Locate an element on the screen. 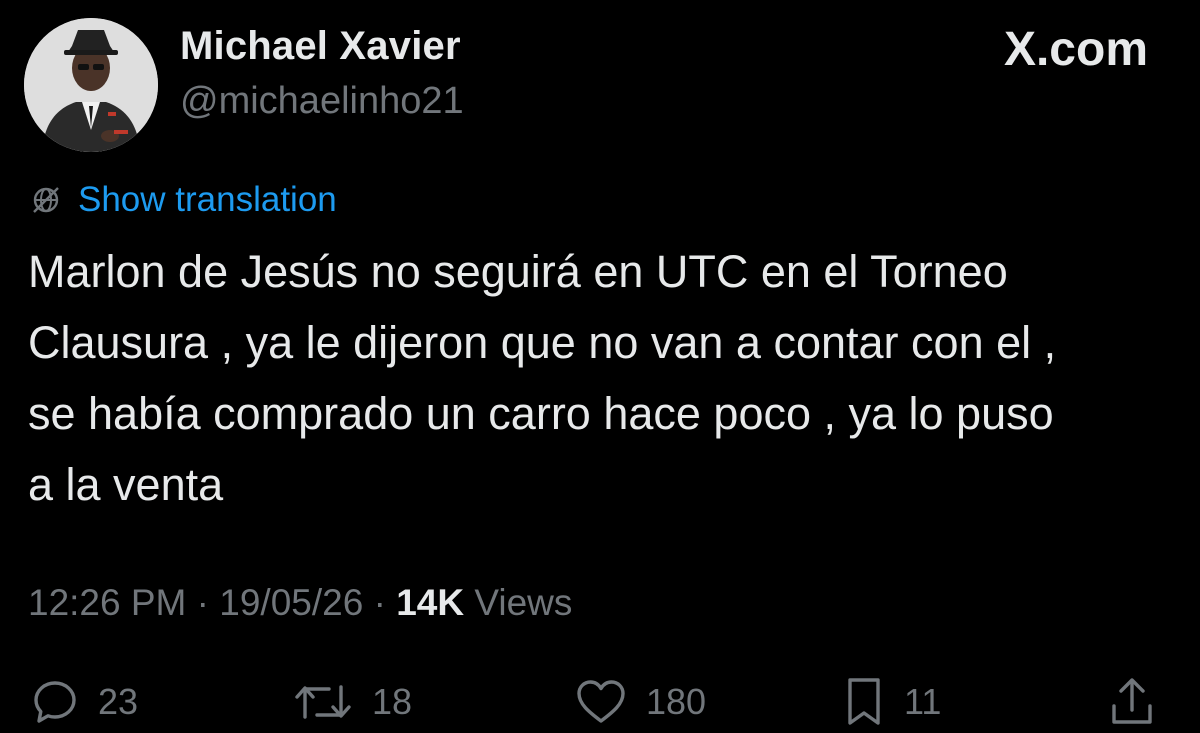  share-button is located at coordinates (1132, 702).